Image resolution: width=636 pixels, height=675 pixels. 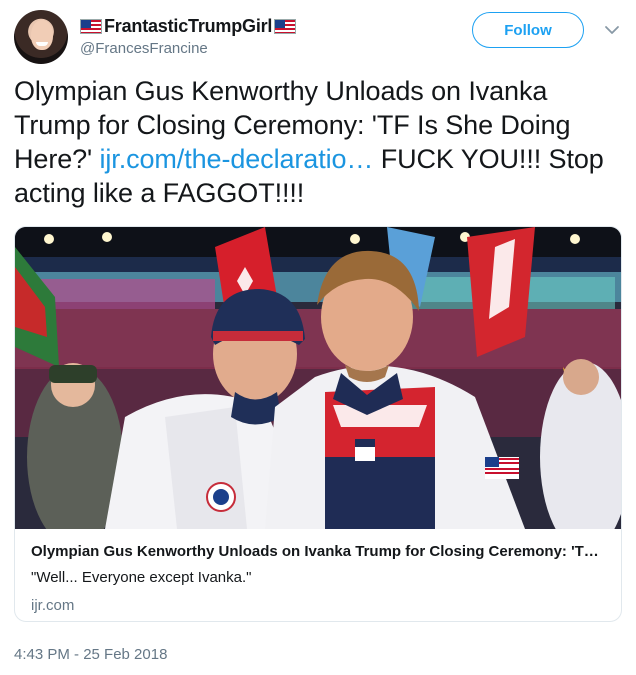 What do you see at coordinates (141, 577) in the screenshot?
I see `card-description: "Well... Everyone except Ivanka."` at bounding box center [141, 577].